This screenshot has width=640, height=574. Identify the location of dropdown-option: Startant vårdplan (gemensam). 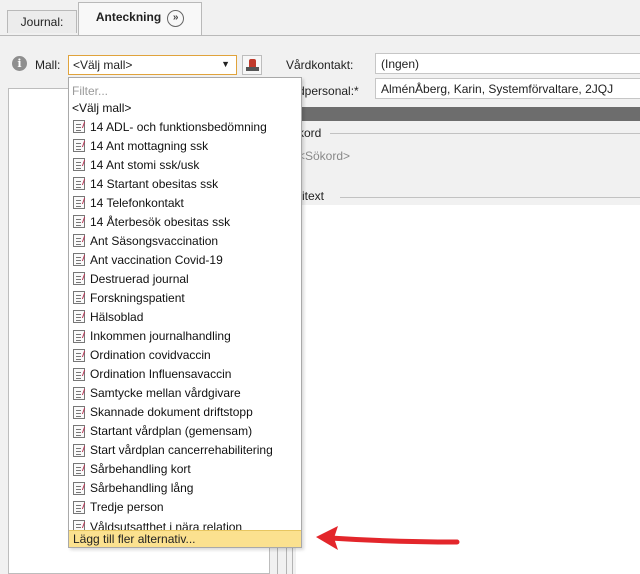
(185, 431).